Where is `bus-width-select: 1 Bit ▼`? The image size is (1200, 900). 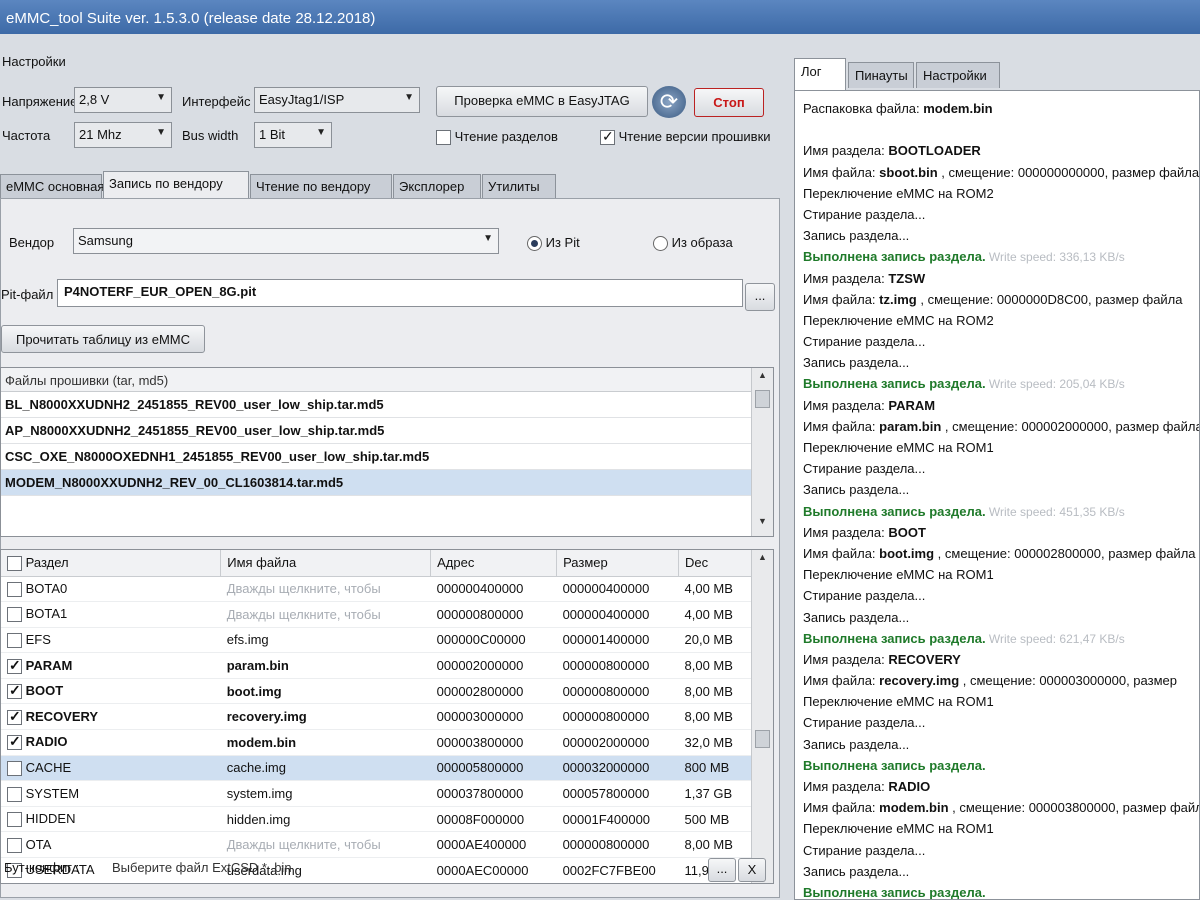 bus-width-select: 1 Bit ▼ is located at coordinates (293, 135).